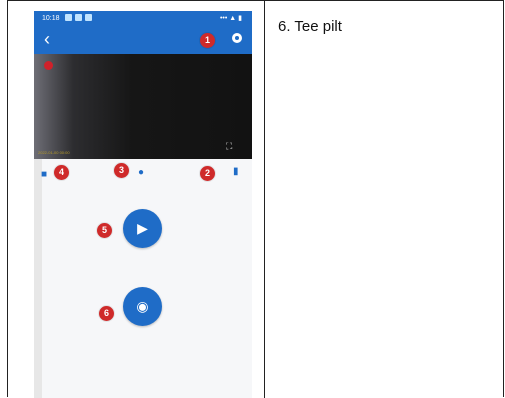 This screenshot has width=505, height=398. What do you see at coordinates (121, 170) in the screenshot?
I see `callout-badge-3: 3` at bounding box center [121, 170].